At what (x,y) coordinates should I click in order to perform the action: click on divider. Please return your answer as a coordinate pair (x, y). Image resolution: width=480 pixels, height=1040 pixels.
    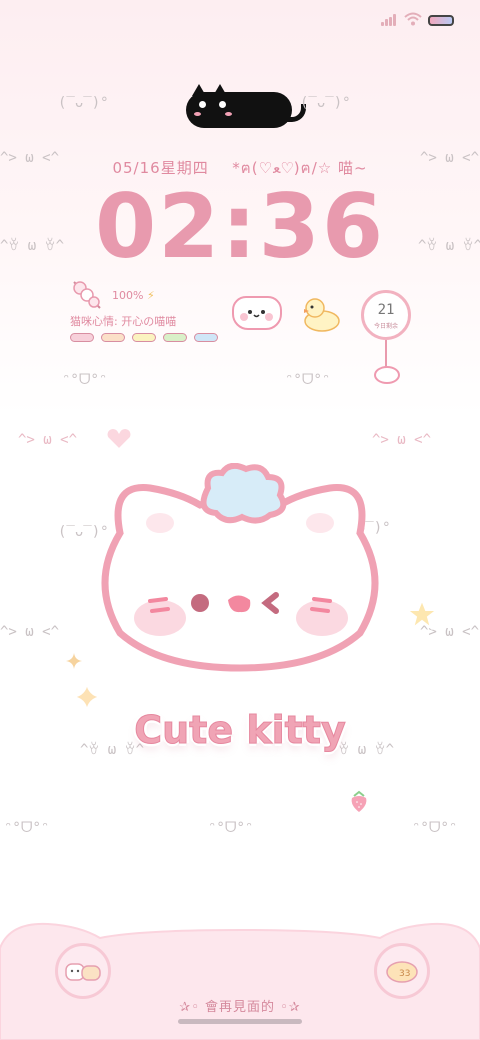
    Looking at the image, I should click on (386, 354).